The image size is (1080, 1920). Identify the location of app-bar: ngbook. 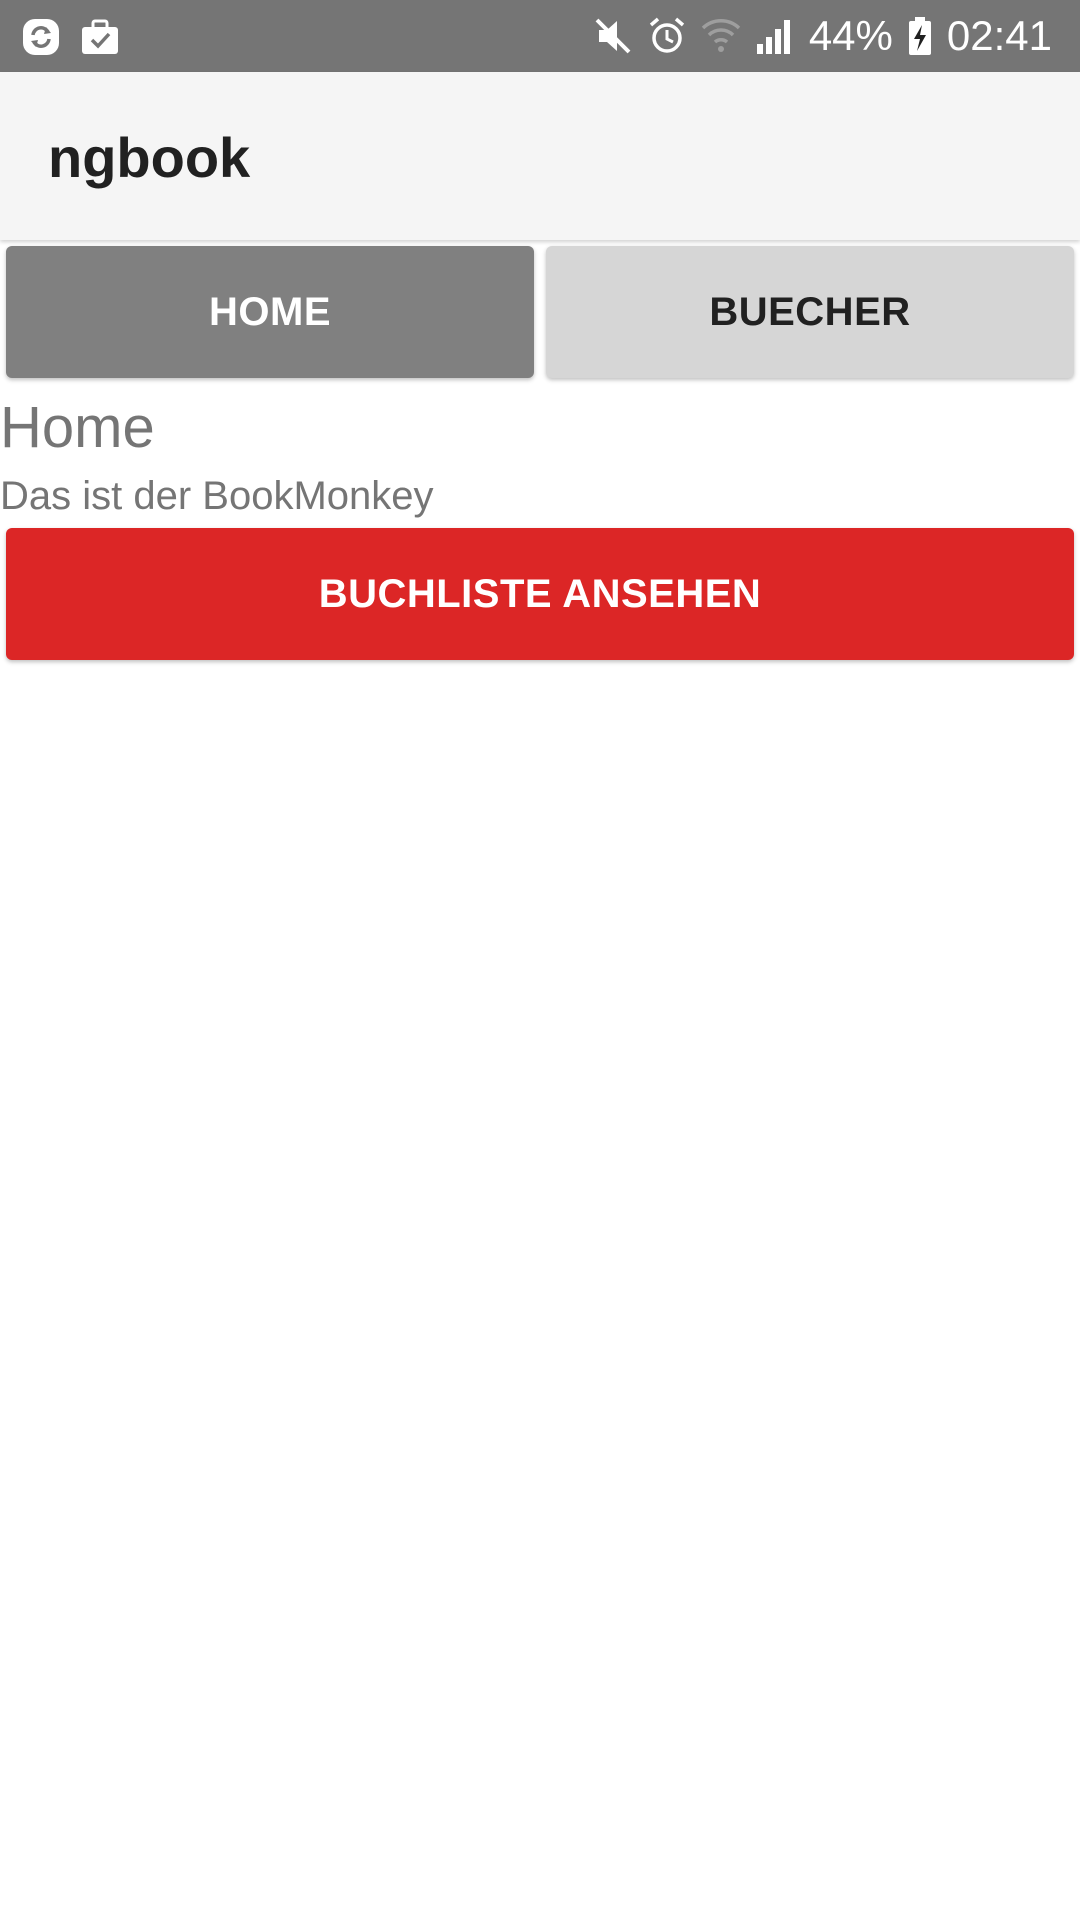
(540, 156).